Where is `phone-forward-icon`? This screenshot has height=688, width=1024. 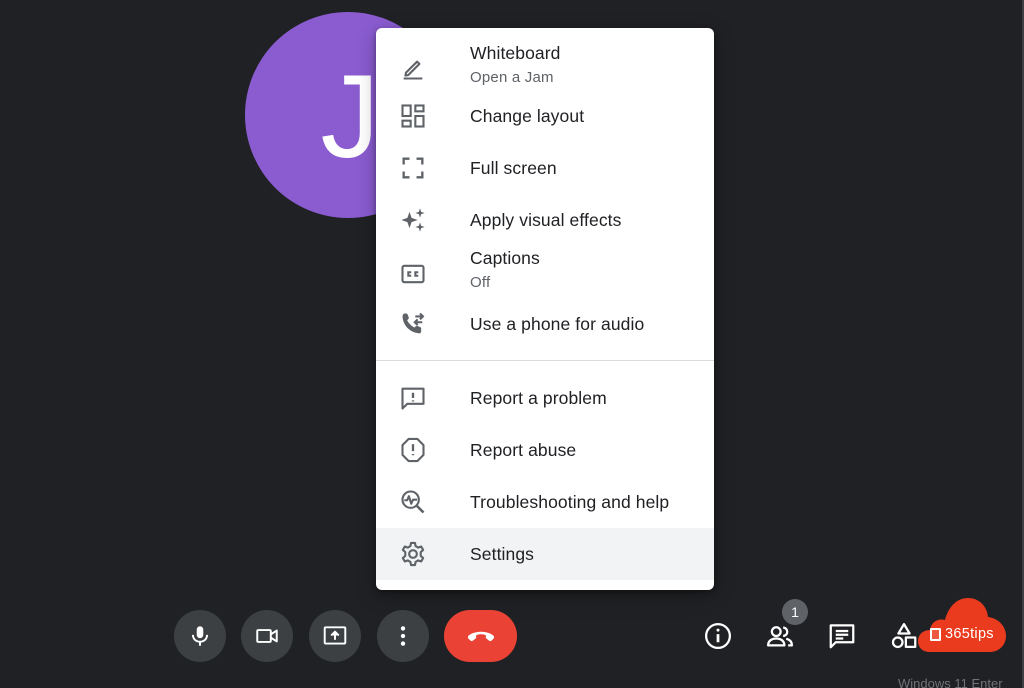
phone-forward-icon is located at coordinates (413, 324).